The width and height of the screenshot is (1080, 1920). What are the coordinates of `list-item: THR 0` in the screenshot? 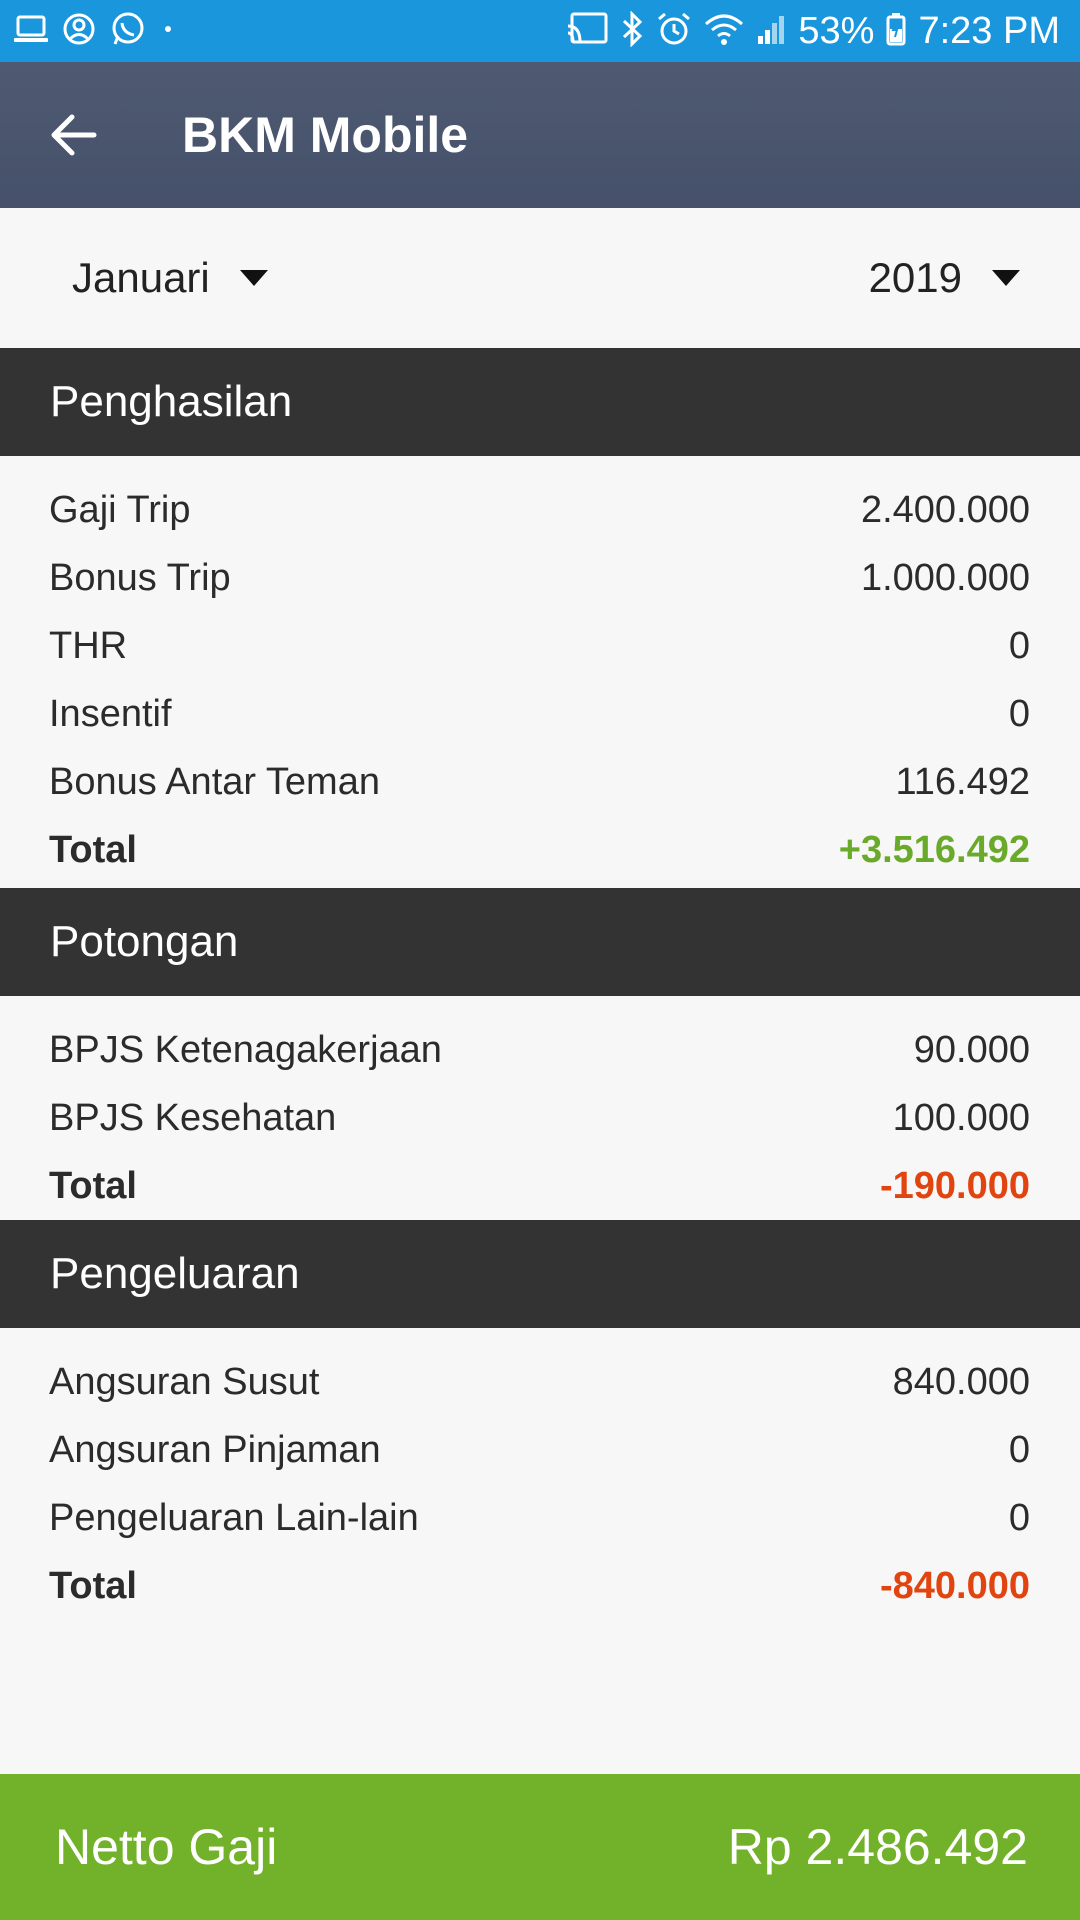 It's located at (540, 646).